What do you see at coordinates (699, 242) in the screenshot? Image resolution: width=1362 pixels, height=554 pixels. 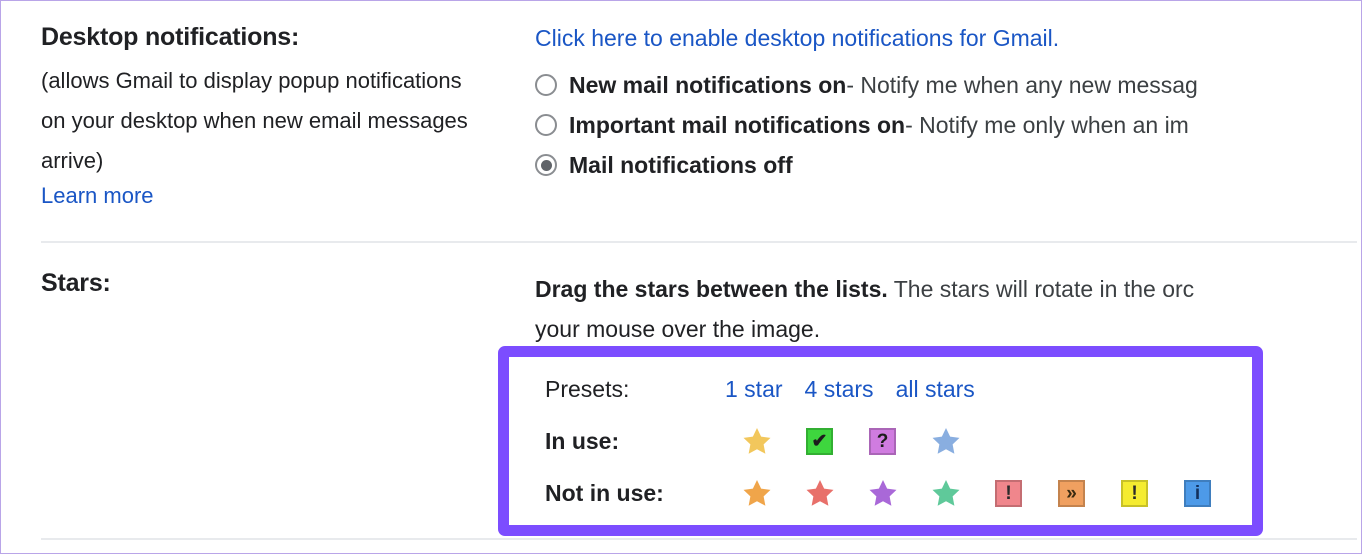 I see `divider-above-stars` at bounding box center [699, 242].